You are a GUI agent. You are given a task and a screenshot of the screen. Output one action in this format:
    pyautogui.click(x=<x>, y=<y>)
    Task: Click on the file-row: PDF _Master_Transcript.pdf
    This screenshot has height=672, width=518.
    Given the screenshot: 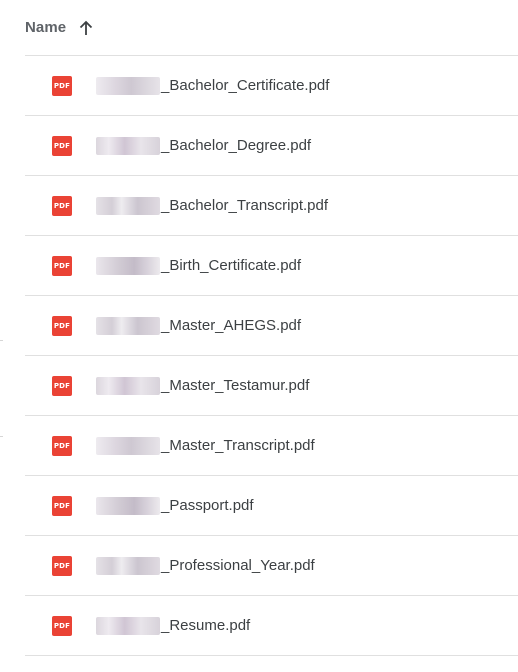 What is the action you would take?
    pyautogui.click(x=271, y=446)
    